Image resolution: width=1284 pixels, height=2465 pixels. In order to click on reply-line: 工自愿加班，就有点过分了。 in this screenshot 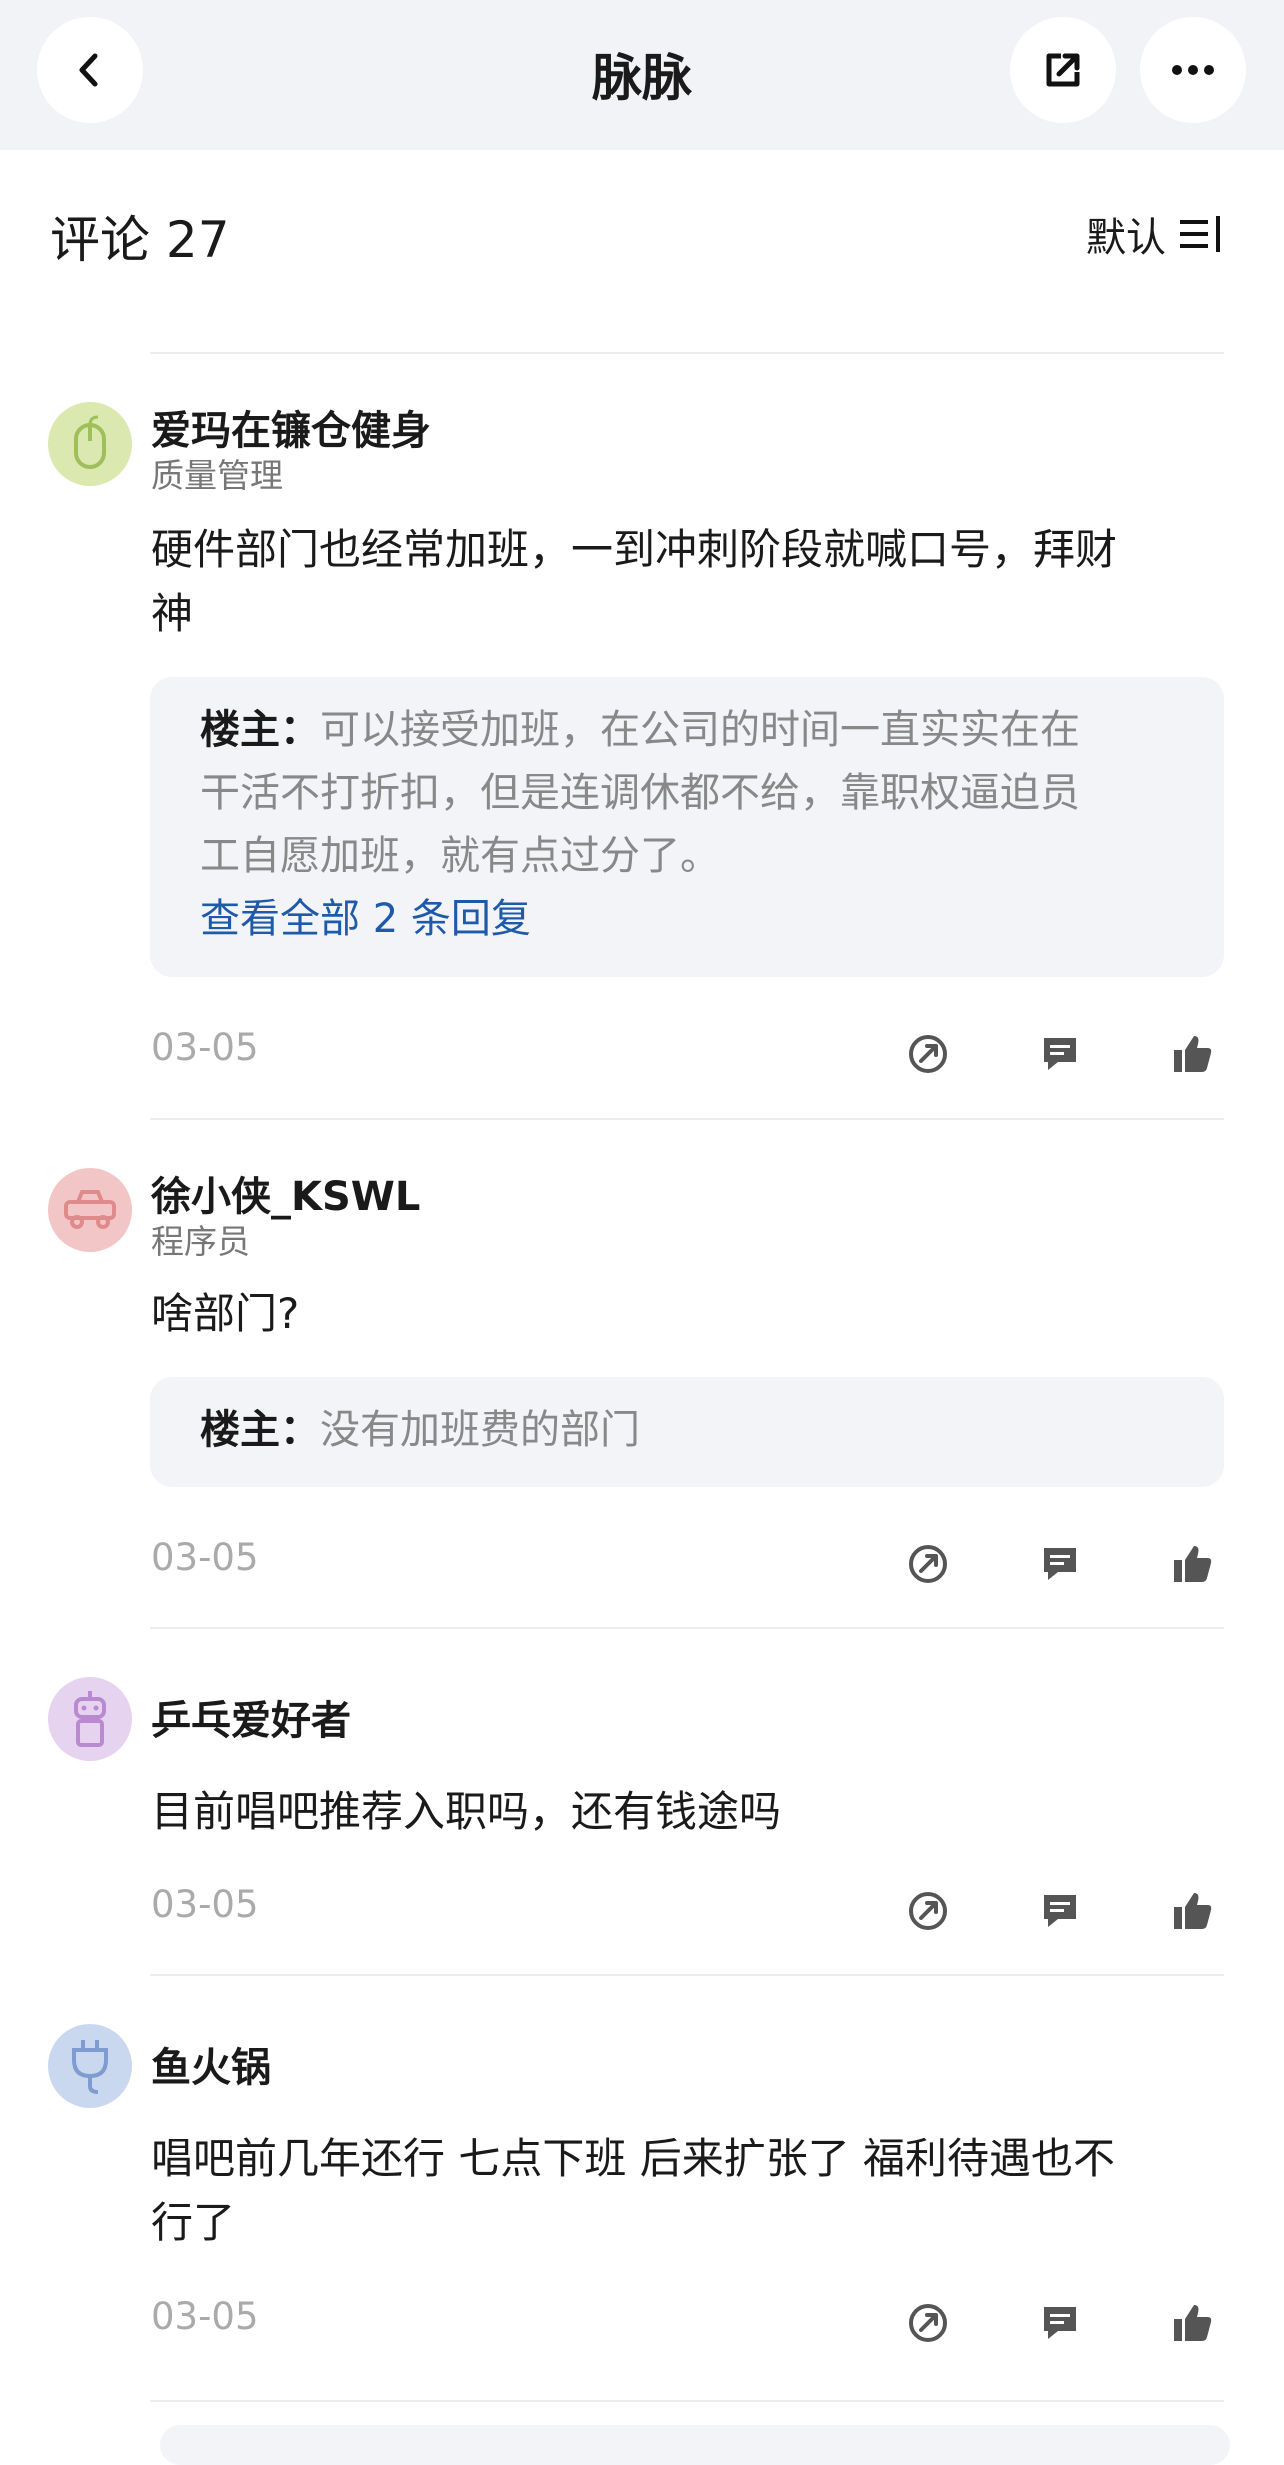, I will do `click(460, 856)`.